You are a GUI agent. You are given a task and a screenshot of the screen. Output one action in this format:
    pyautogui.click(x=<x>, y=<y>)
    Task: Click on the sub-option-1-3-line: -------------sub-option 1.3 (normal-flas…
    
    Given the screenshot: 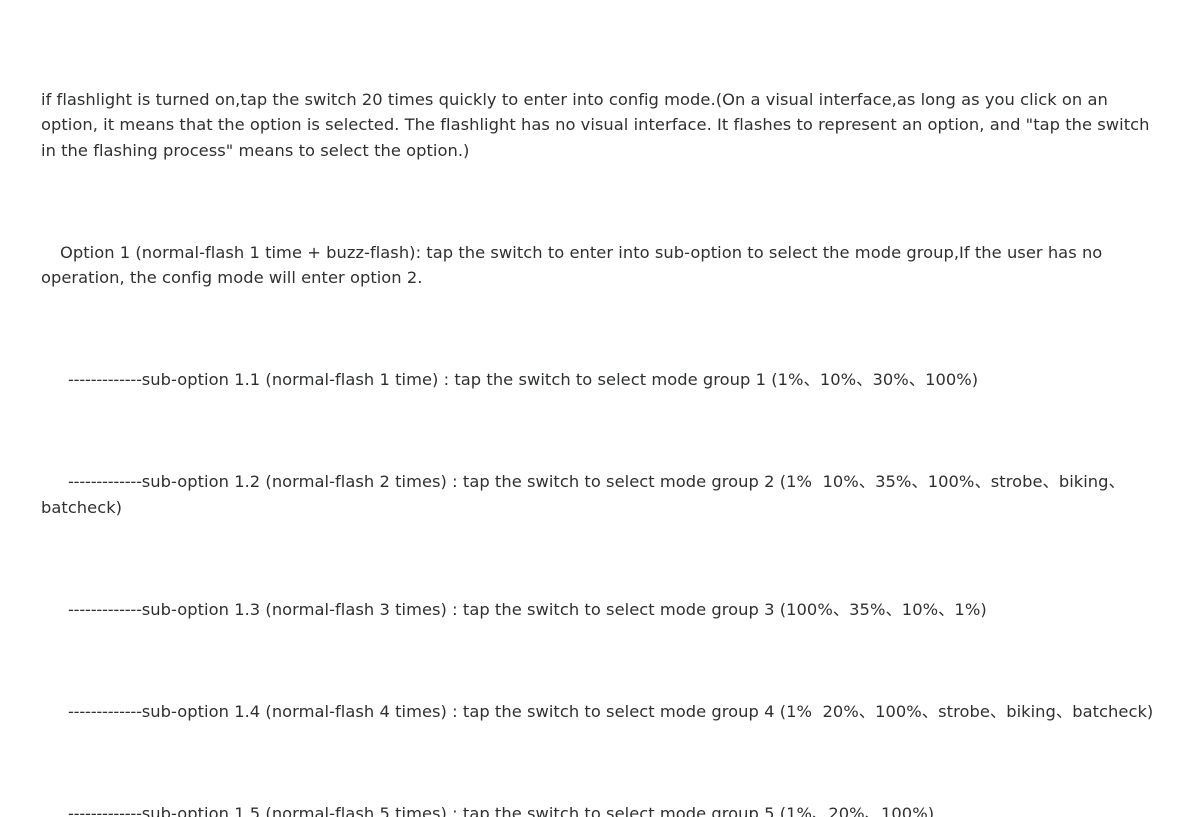 What is the action you would take?
    pyautogui.click(x=598, y=610)
    